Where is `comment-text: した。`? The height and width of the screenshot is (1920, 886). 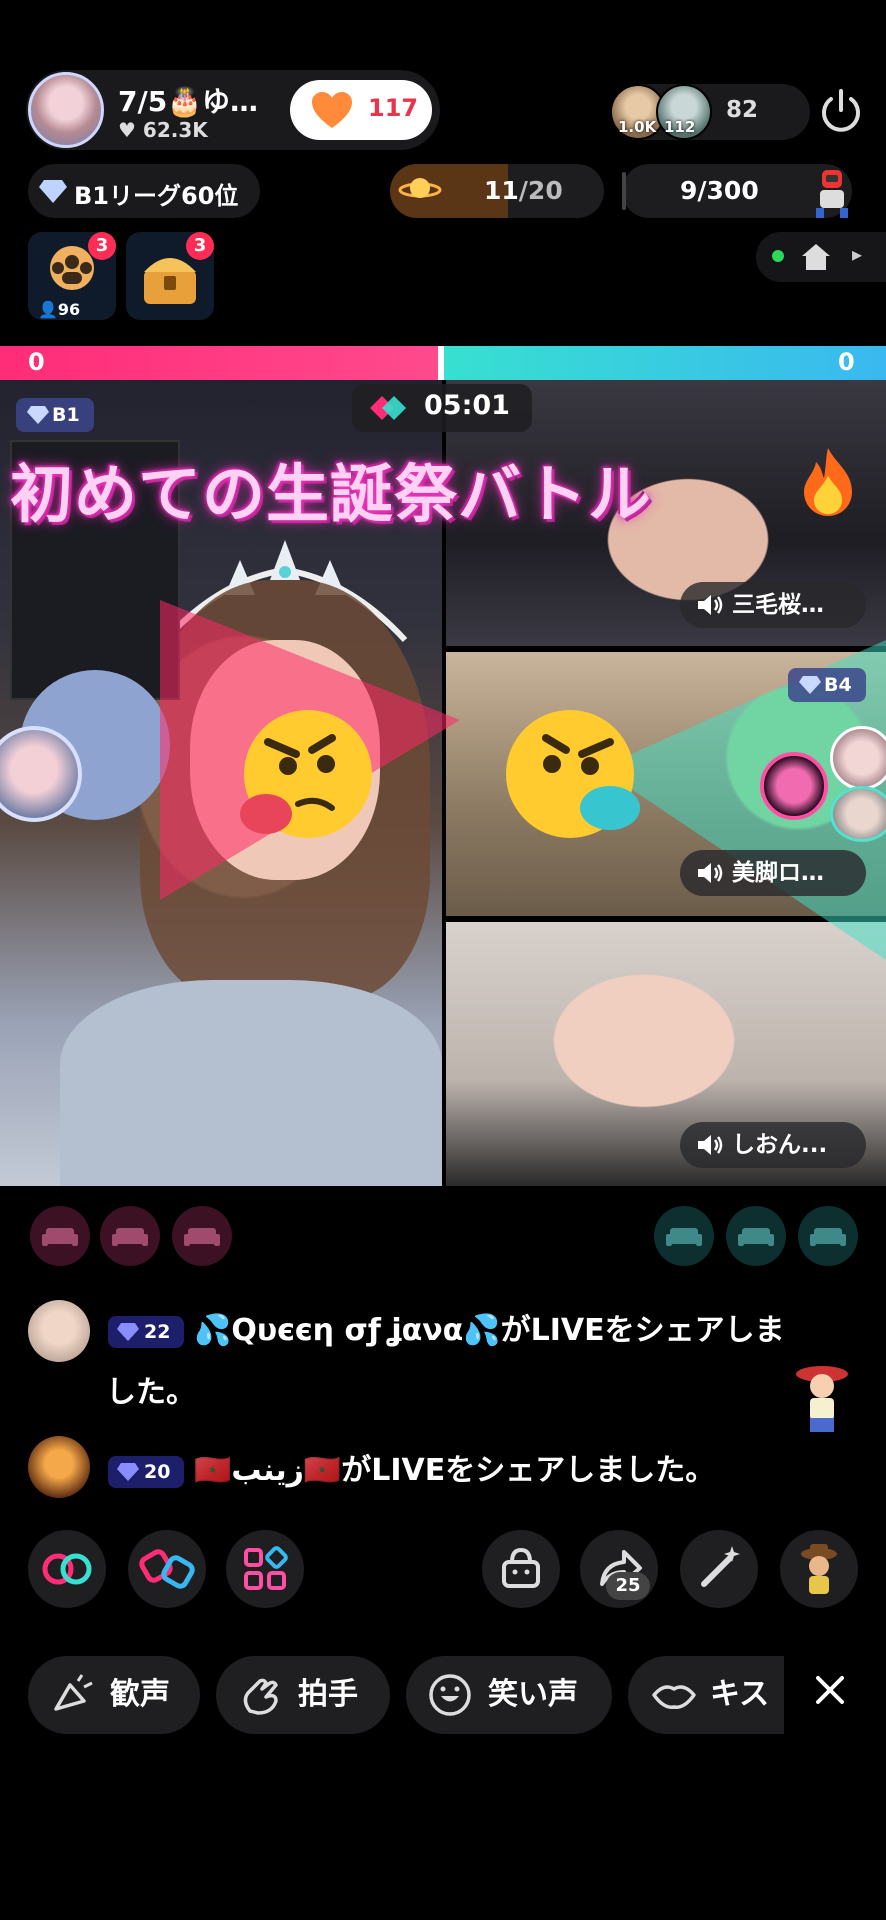 comment-text: した。 is located at coordinates (151, 1392).